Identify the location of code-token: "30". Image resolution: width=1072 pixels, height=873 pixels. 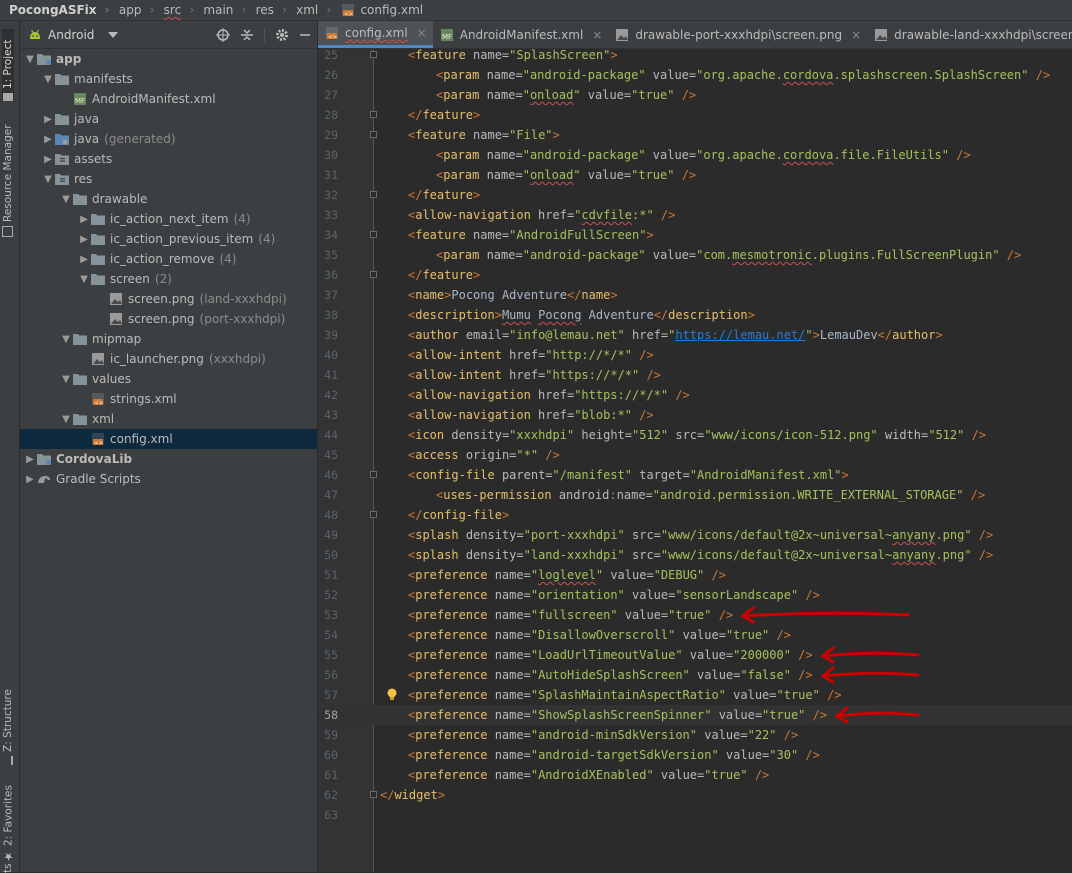
(784, 755).